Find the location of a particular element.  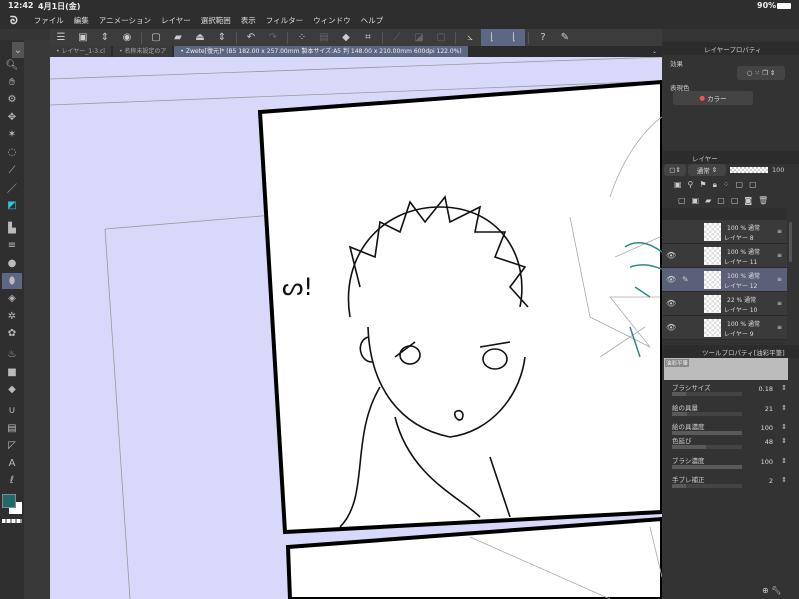

layer-folder-row is located at coordinates (724, 214).